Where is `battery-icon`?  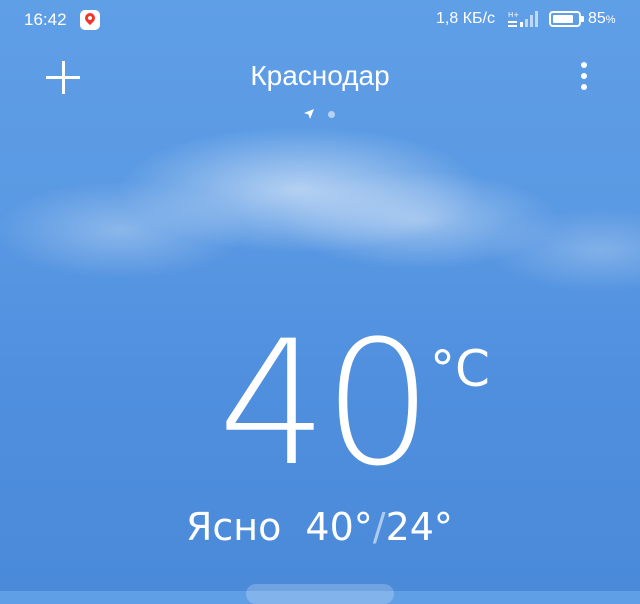 battery-icon is located at coordinates (566, 19).